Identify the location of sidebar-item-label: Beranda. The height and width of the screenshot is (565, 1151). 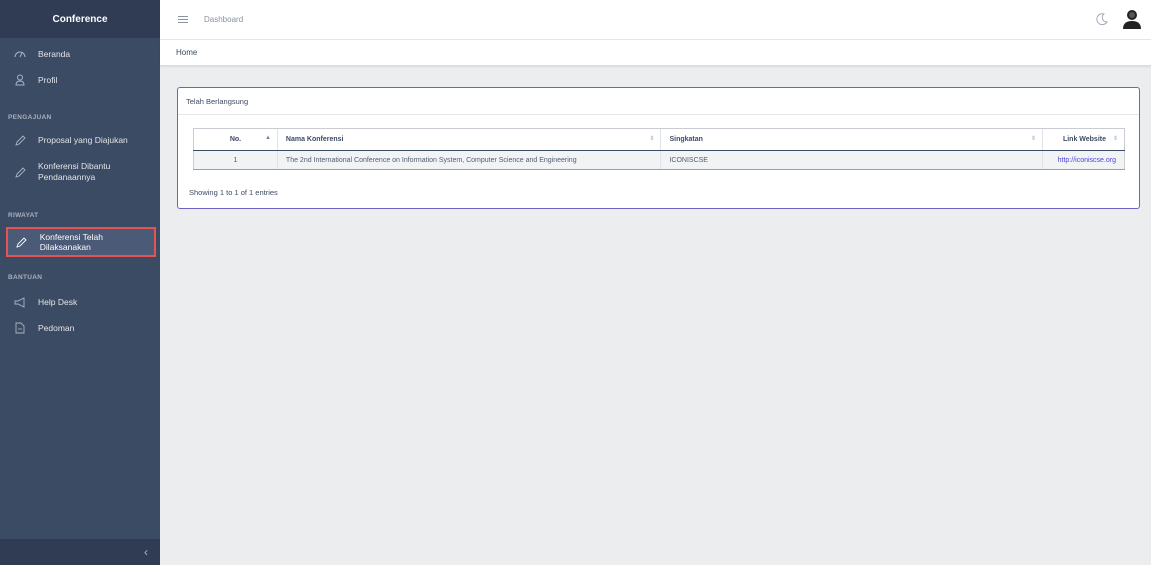
(54, 54).